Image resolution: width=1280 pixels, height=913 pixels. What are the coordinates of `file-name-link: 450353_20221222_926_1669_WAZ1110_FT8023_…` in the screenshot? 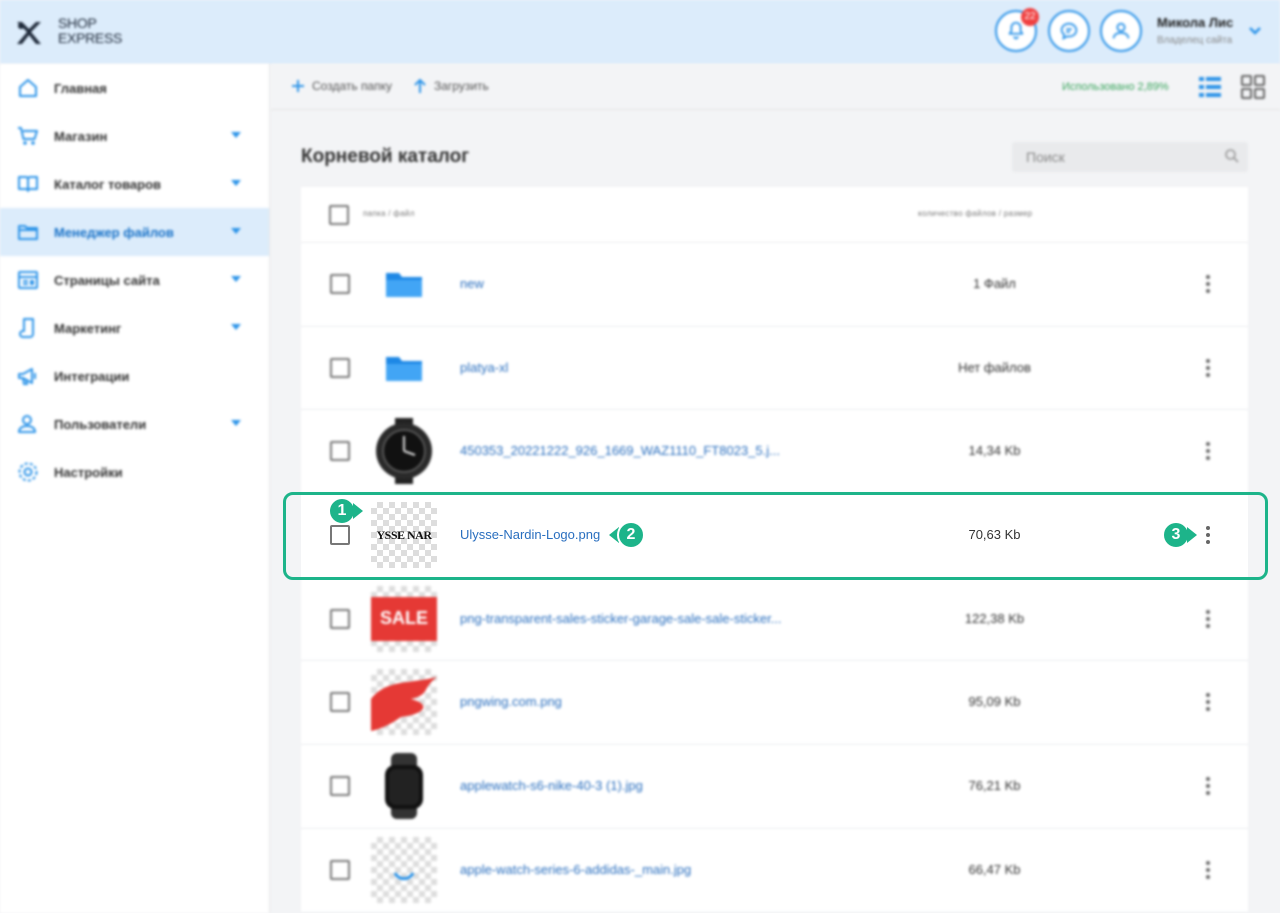 It's located at (620, 450).